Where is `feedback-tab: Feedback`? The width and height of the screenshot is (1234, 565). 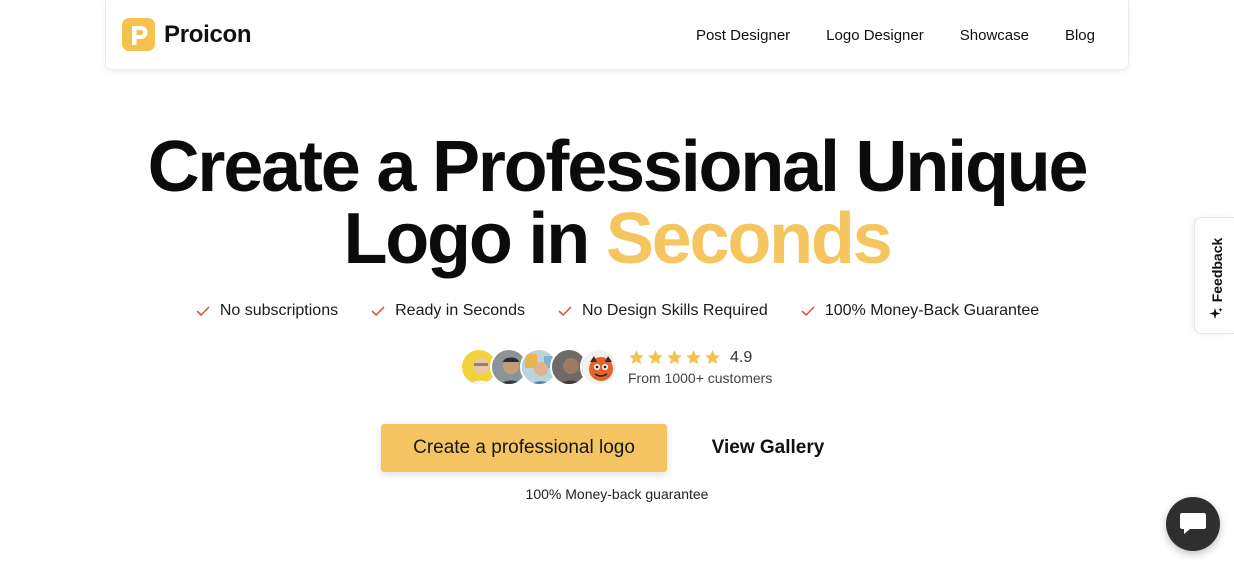
feedback-tab: Feedback is located at coordinates (1214, 275).